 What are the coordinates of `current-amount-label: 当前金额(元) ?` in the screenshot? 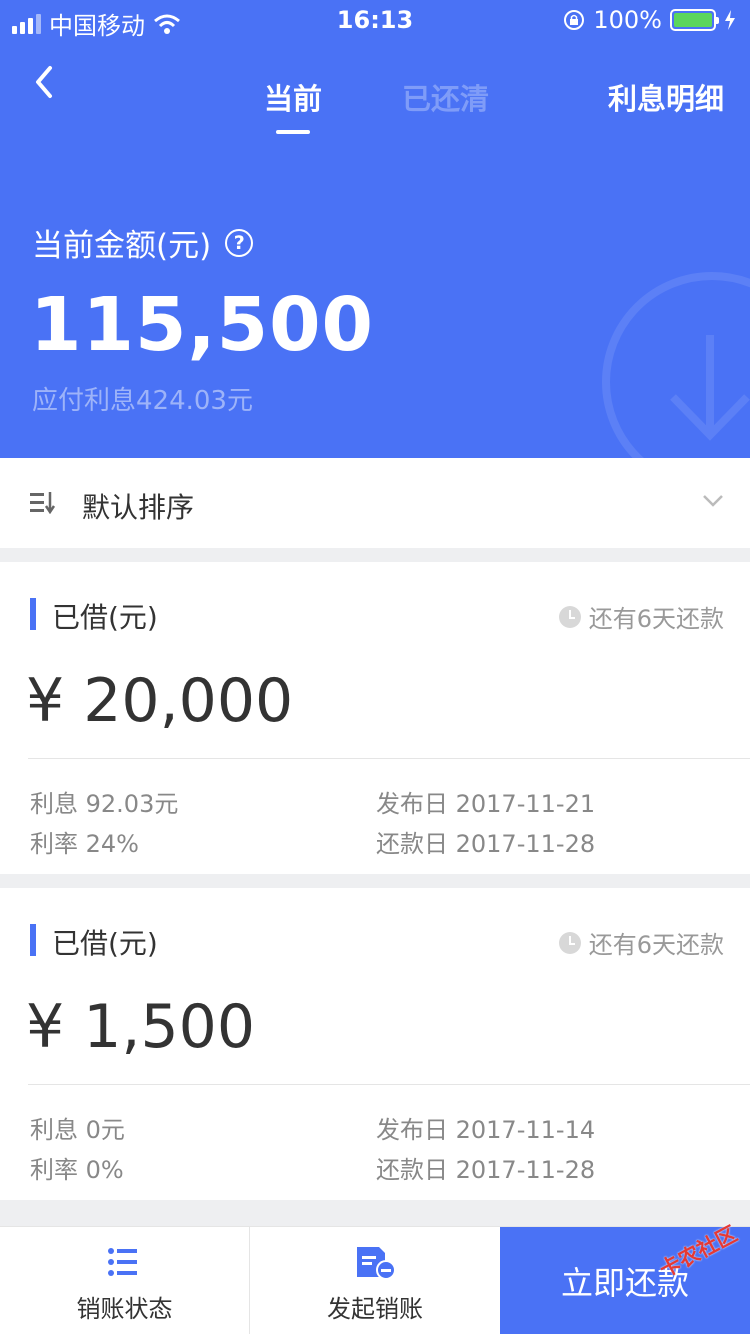 It's located at (143, 242).